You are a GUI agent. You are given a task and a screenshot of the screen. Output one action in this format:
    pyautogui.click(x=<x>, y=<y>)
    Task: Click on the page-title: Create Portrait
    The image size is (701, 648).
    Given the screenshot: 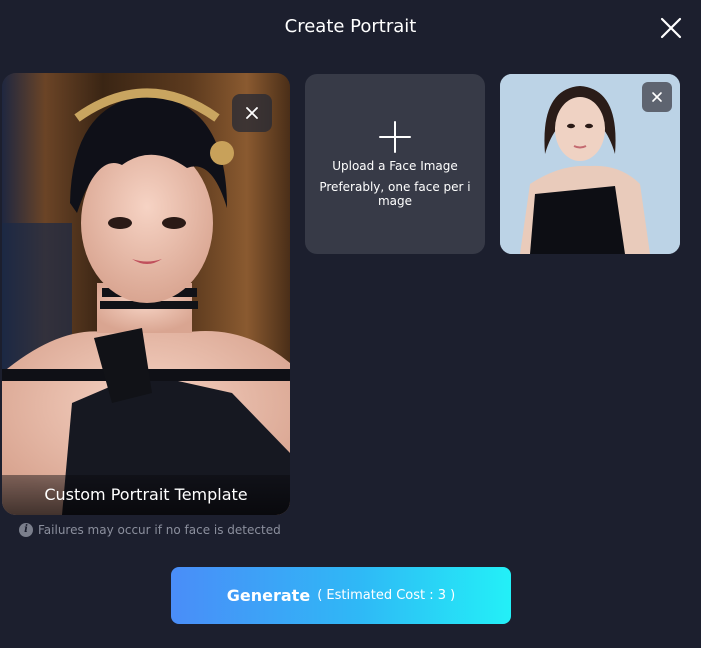 What is the action you would take?
    pyautogui.click(x=350, y=26)
    